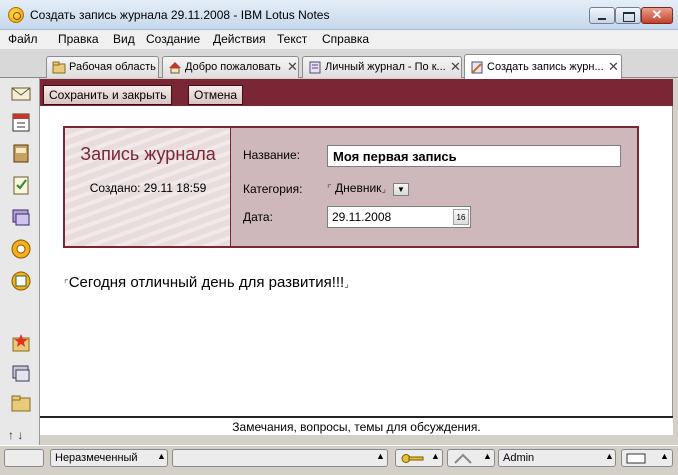 The width and height of the screenshot is (678, 475). I want to click on notebook-icon, so click(21, 281).